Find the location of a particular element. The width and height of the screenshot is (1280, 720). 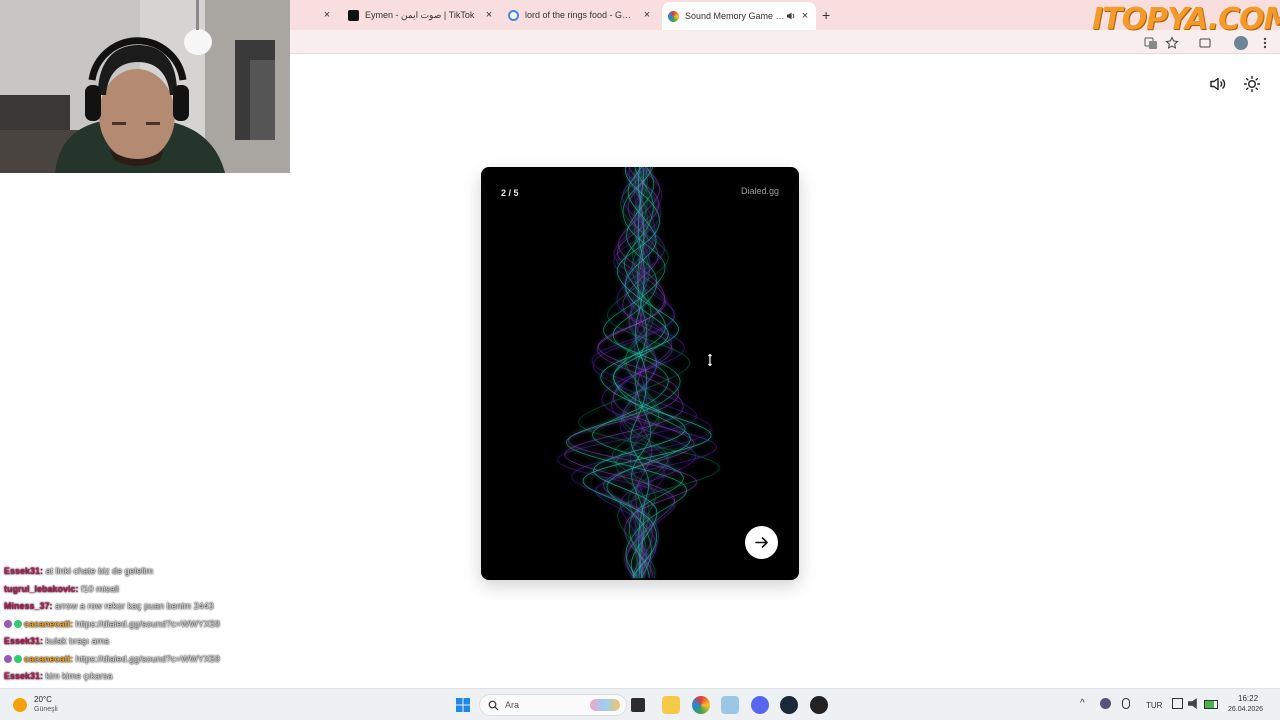

chat-message: Essek31: at linki chate biz de gelelim is located at coordinates (149, 573).